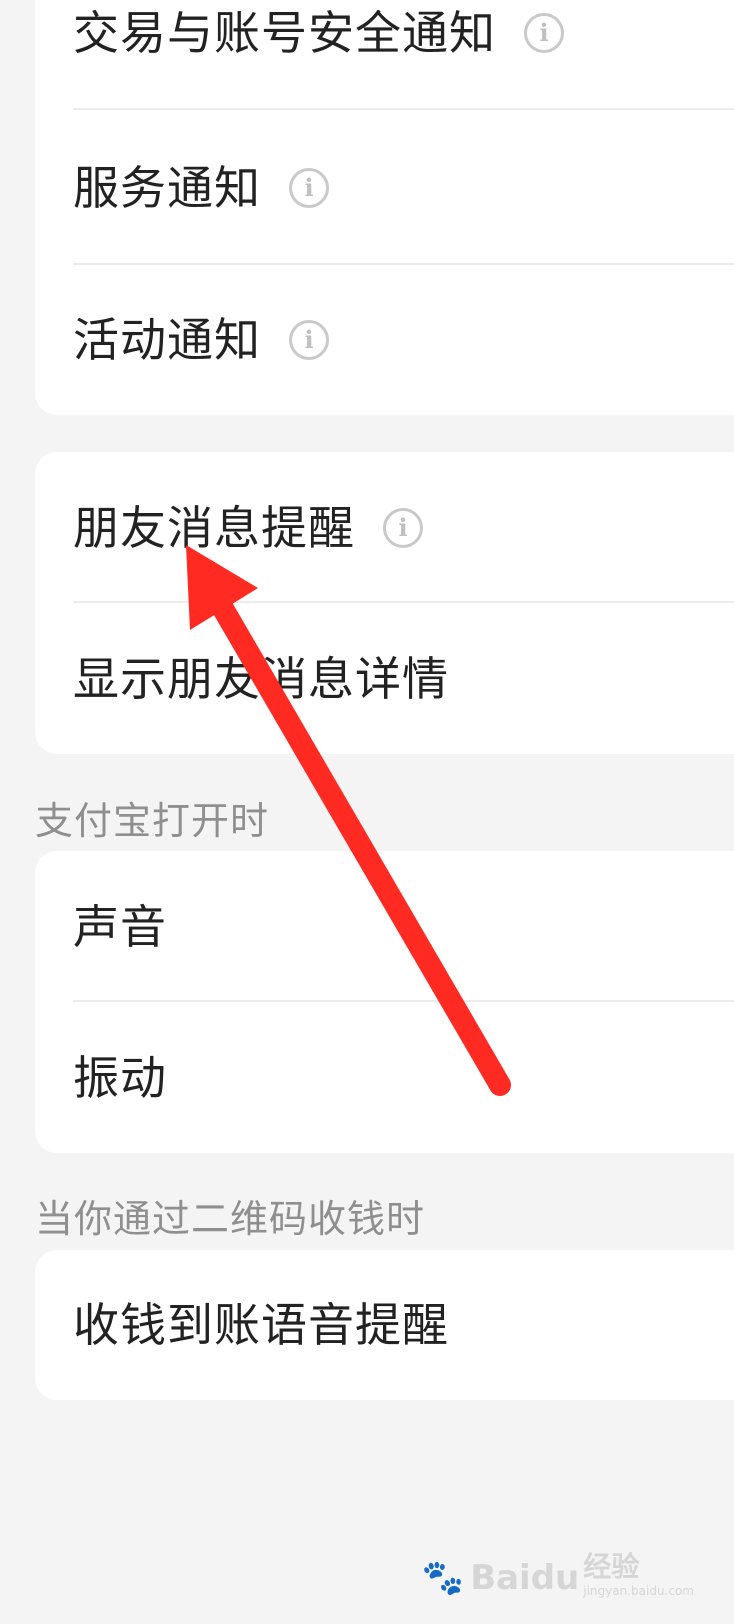 This screenshot has height=1624, width=734. Describe the element at coordinates (261, 678) in the screenshot. I see `row-label: 显示朋友消息详情` at that location.